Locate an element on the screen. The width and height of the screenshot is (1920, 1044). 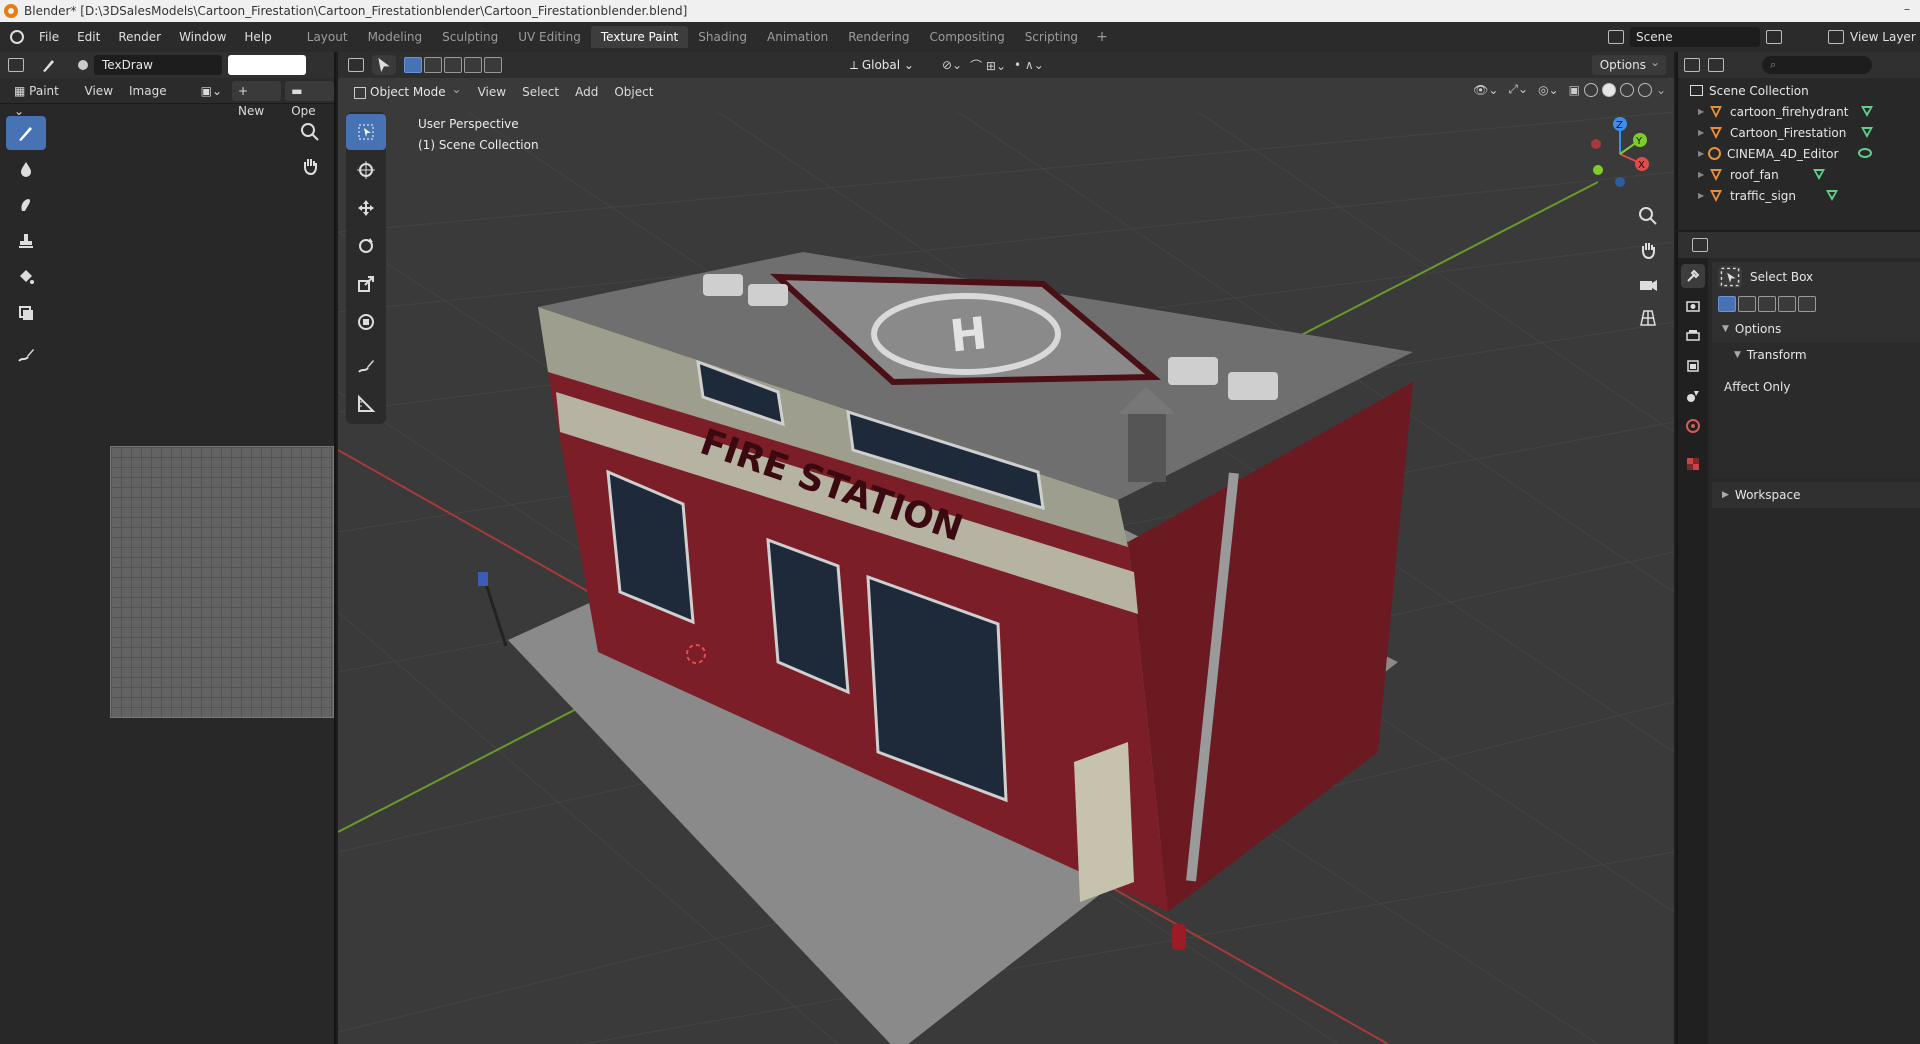
tab-modeling: Modeling is located at coordinates (395, 37).